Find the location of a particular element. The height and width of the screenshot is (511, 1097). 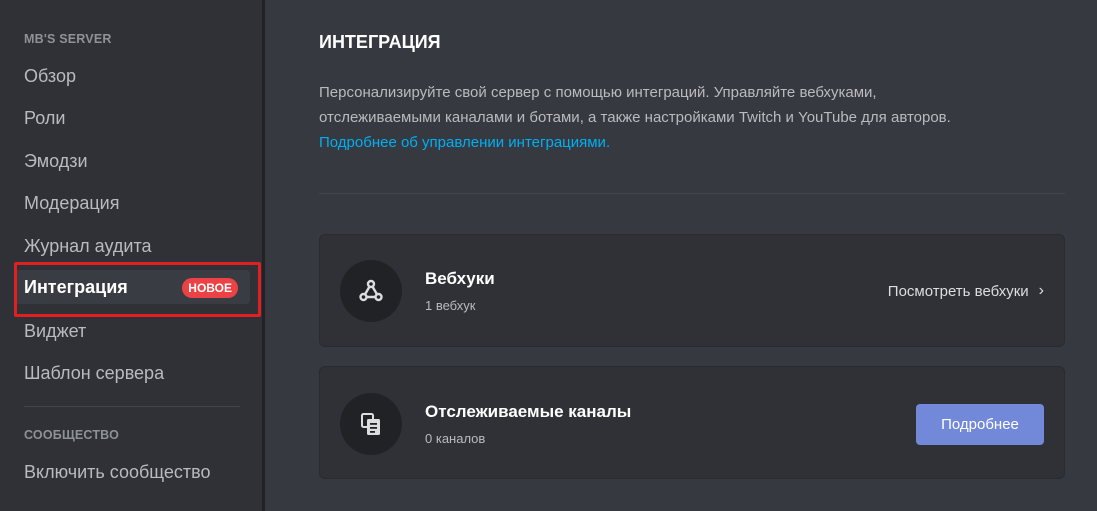

sidebar-item-emoji: Эмодзи is located at coordinates (132, 161).